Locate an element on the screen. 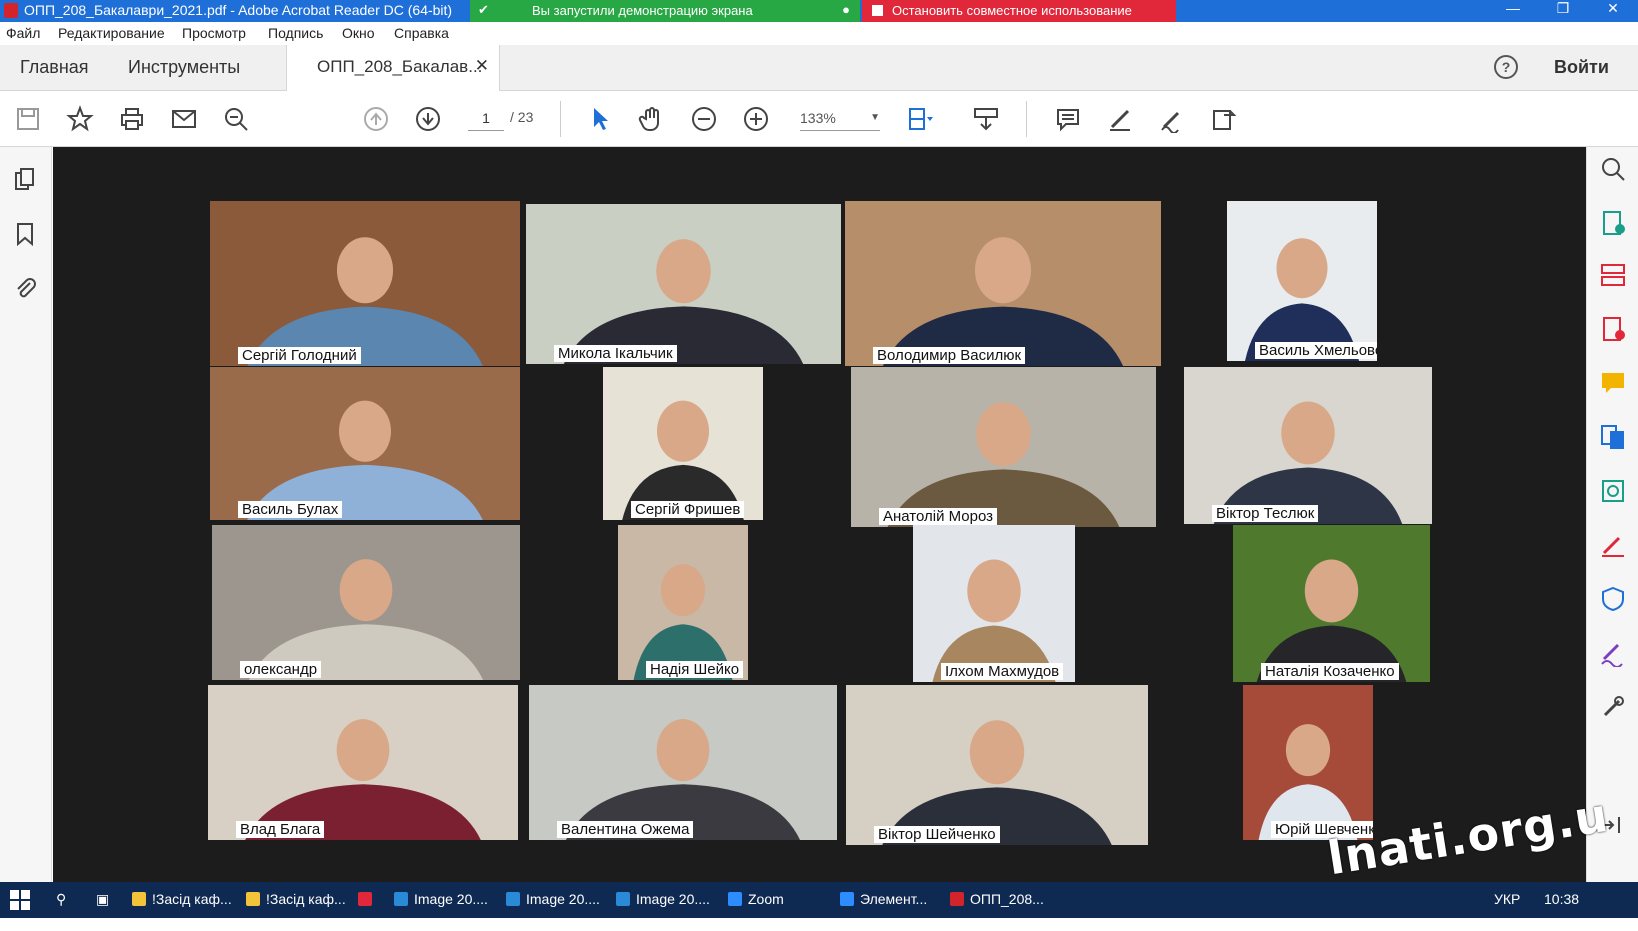 The image size is (1638, 931). participant-video-tile: Віктор Шейченко is located at coordinates (997, 765).